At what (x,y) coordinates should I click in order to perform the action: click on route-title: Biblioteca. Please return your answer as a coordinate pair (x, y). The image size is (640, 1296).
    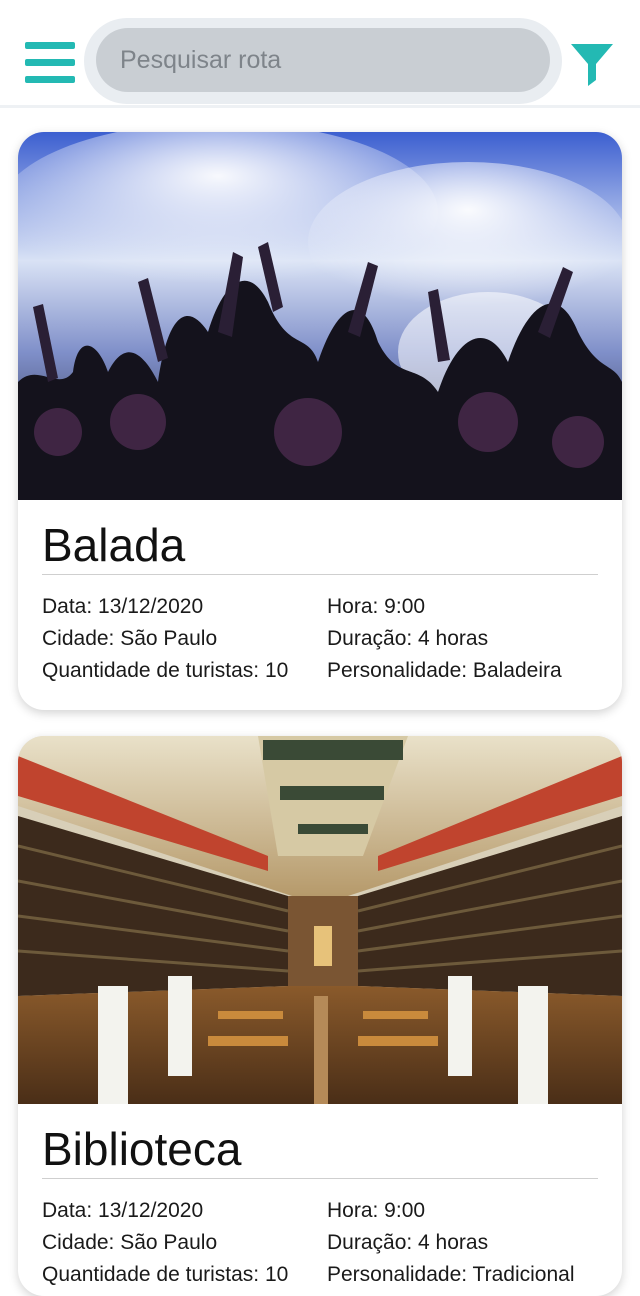
    Looking at the image, I should click on (142, 1149).